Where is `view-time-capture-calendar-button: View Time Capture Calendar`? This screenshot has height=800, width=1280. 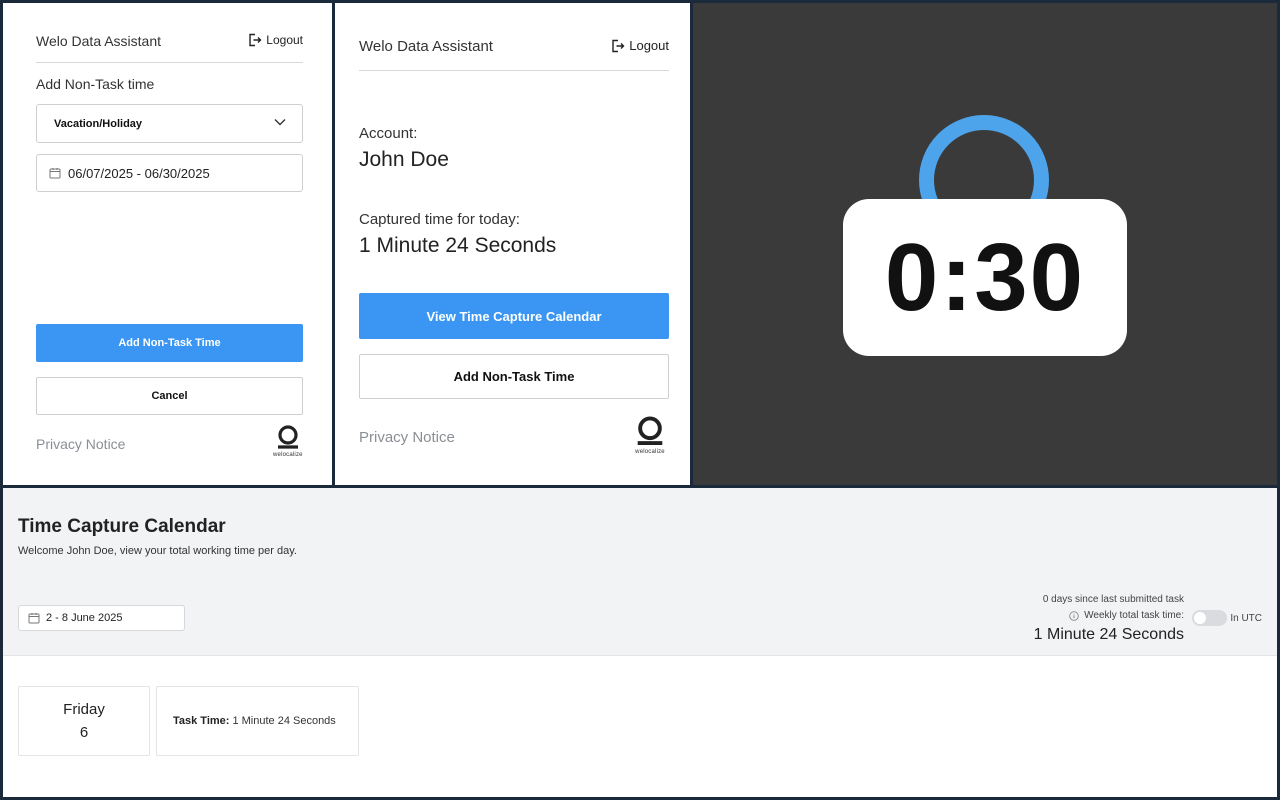
view-time-capture-calendar-button: View Time Capture Calendar is located at coordinates (514, 316).